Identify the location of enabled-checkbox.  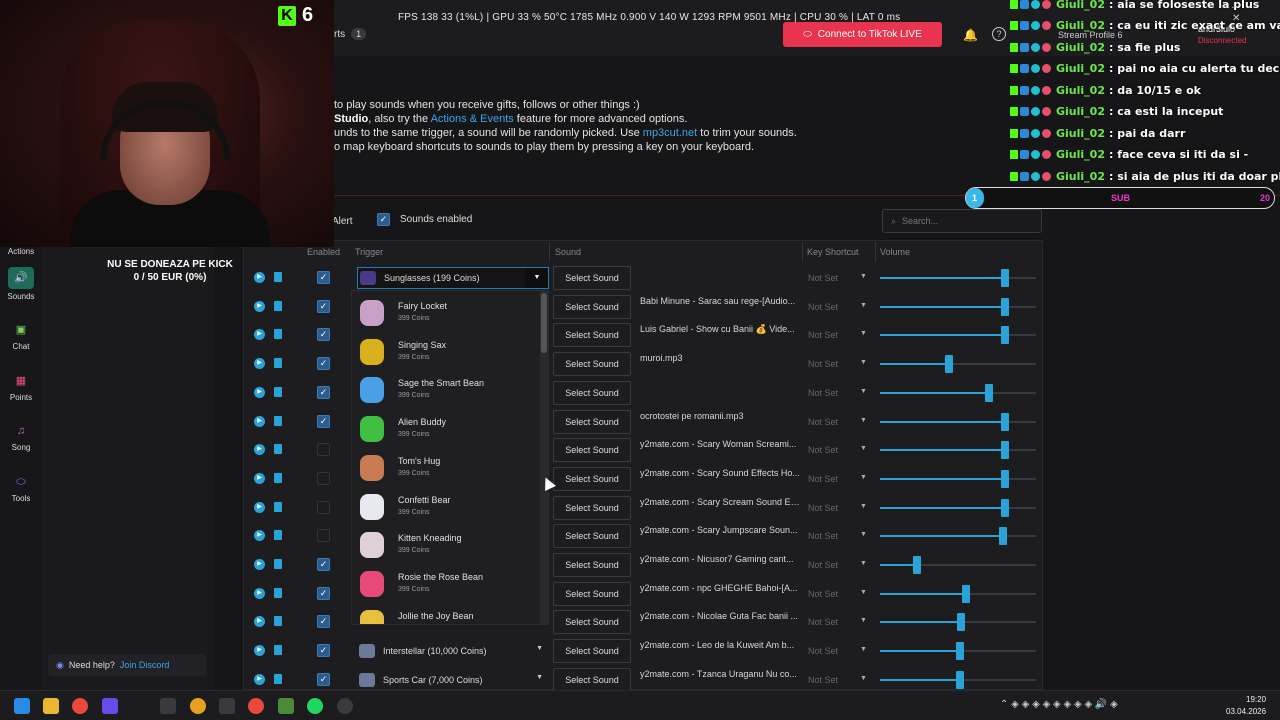
(323, 536).